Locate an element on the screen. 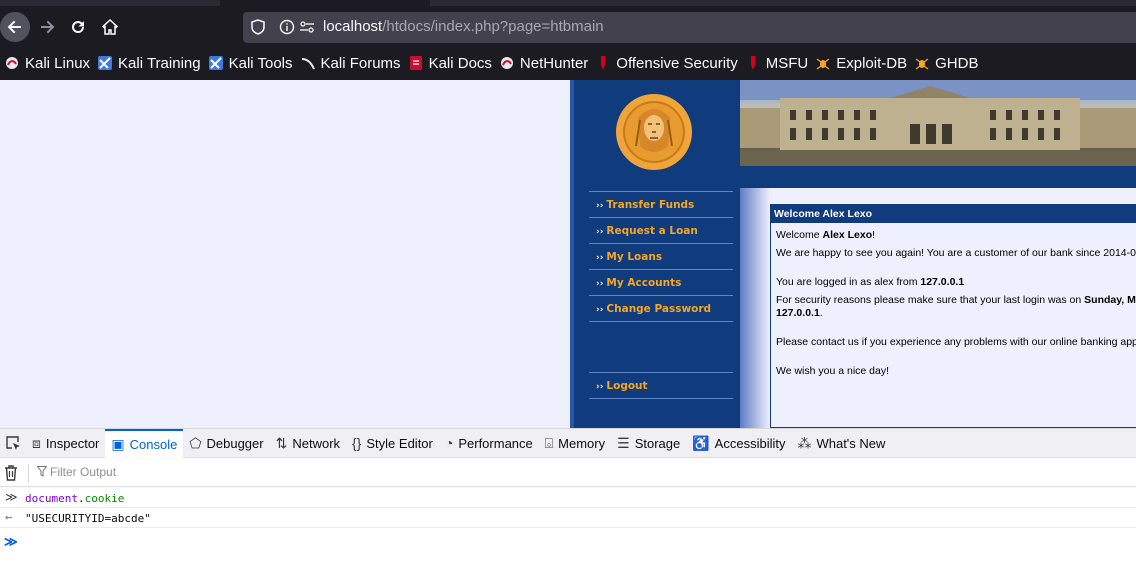 The image size is (1136, 587). back-button is located at coordinates (15, 27).